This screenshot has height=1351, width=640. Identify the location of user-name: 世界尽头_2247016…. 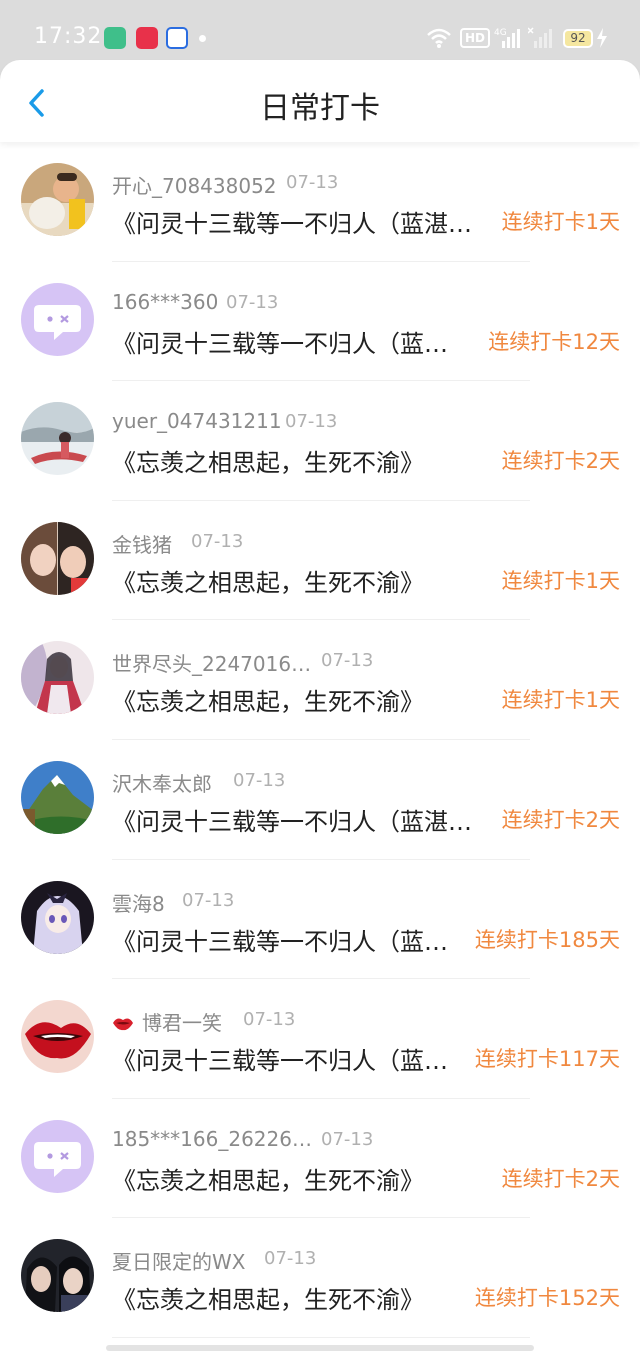
(212, 664).